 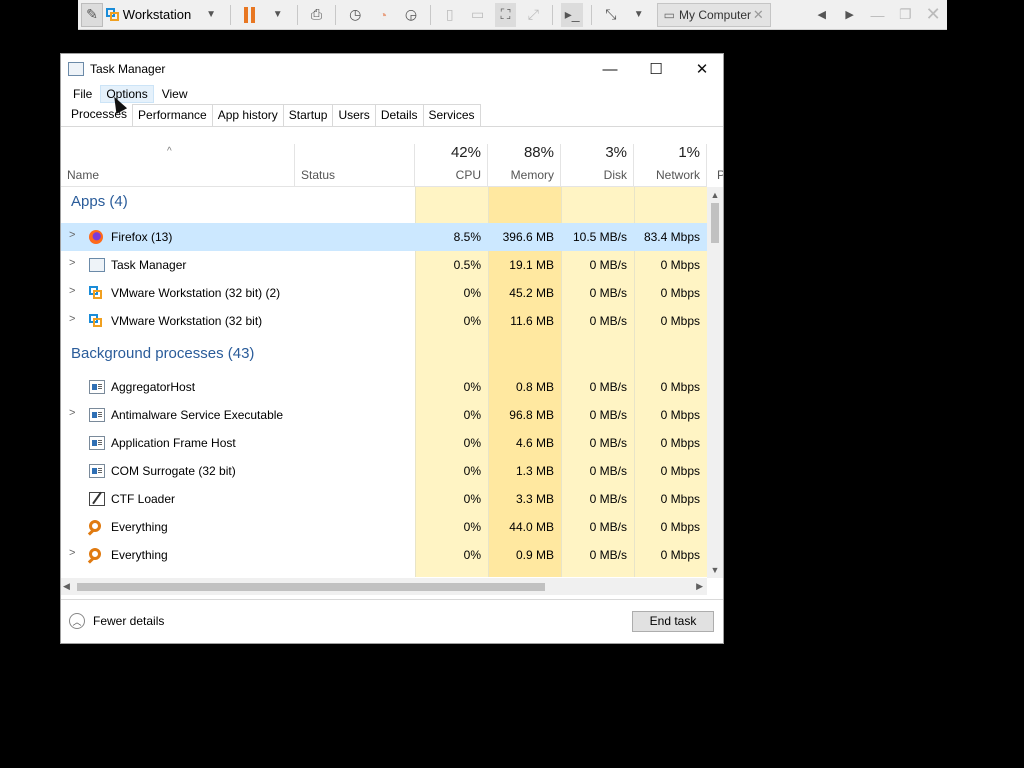 I want to click on vertical-scrollbar: ▲ ▼, so click(x=715, y=382).